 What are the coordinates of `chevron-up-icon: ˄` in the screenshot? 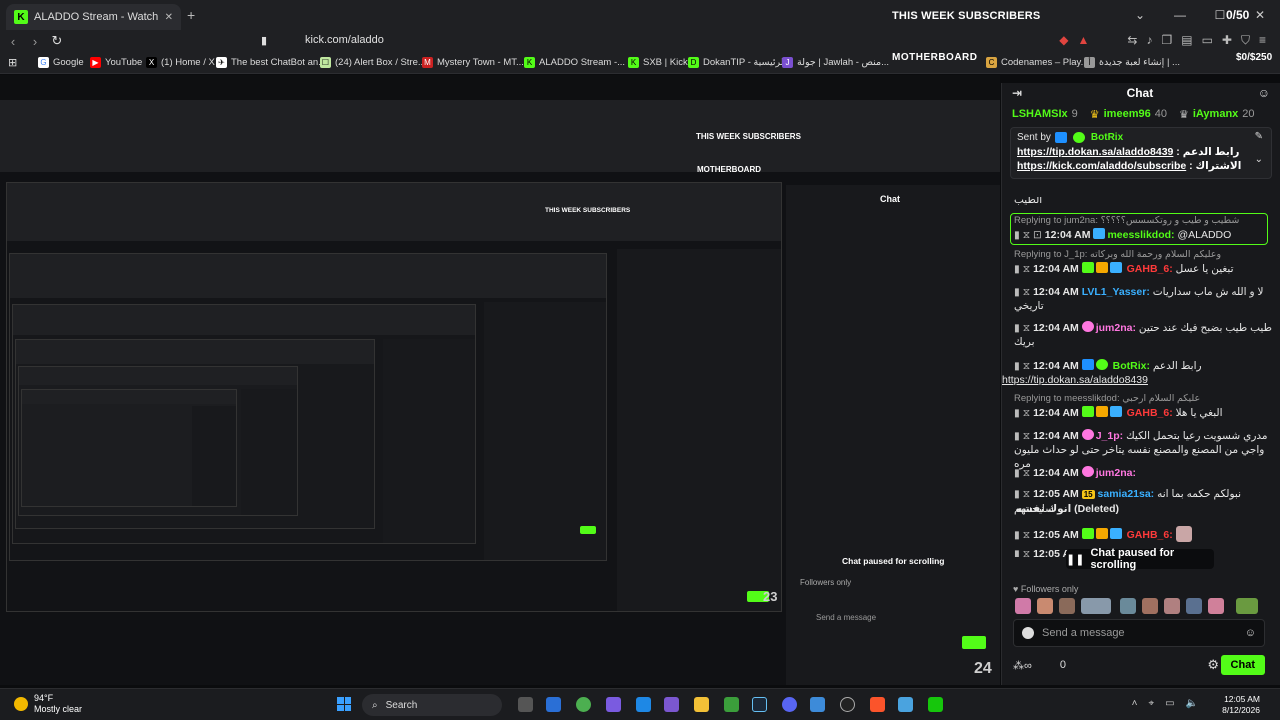 It's located at (1135, 703).